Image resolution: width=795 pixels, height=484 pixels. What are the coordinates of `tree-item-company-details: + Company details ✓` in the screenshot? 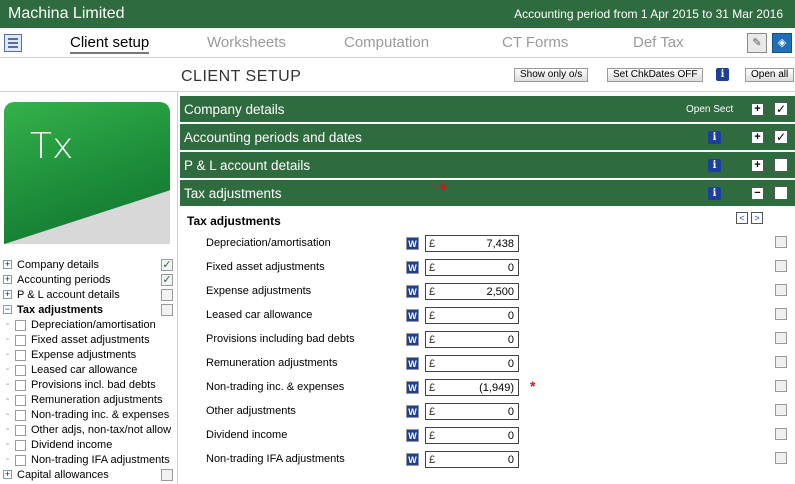 It's located at (89, 265).